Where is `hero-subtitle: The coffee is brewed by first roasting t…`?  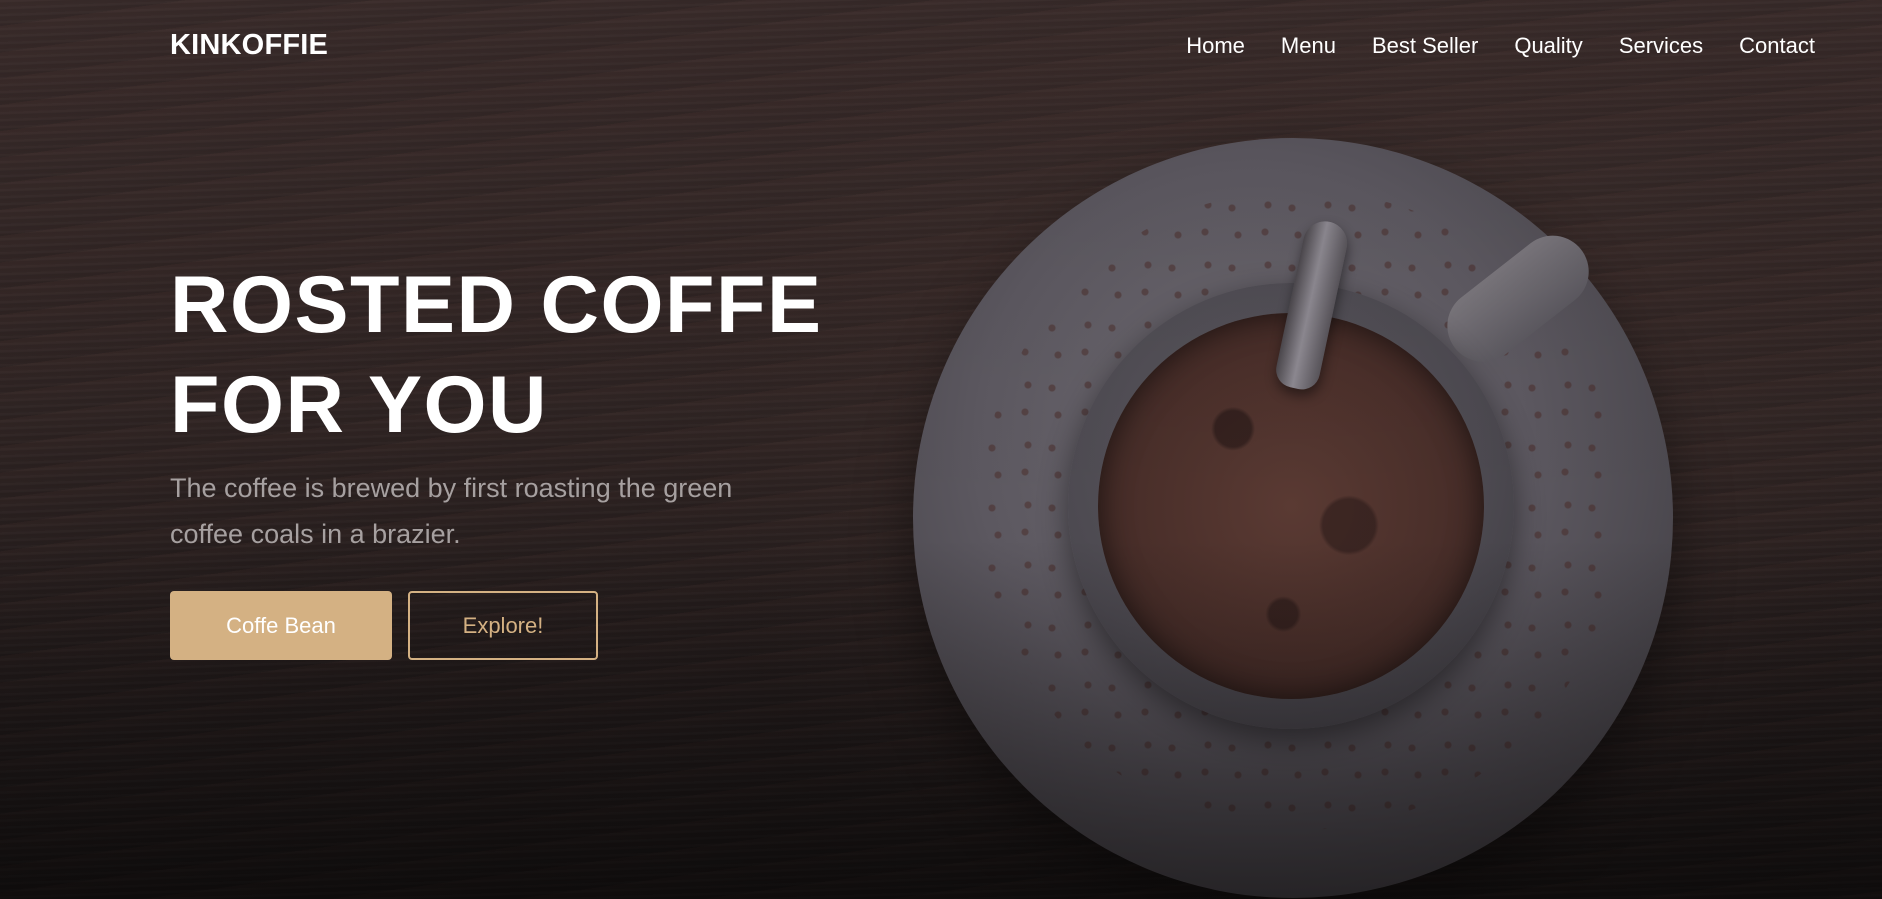 hero-subtitle: The coffee is brewed by first roasting t… is located at coordinates (451, 511).